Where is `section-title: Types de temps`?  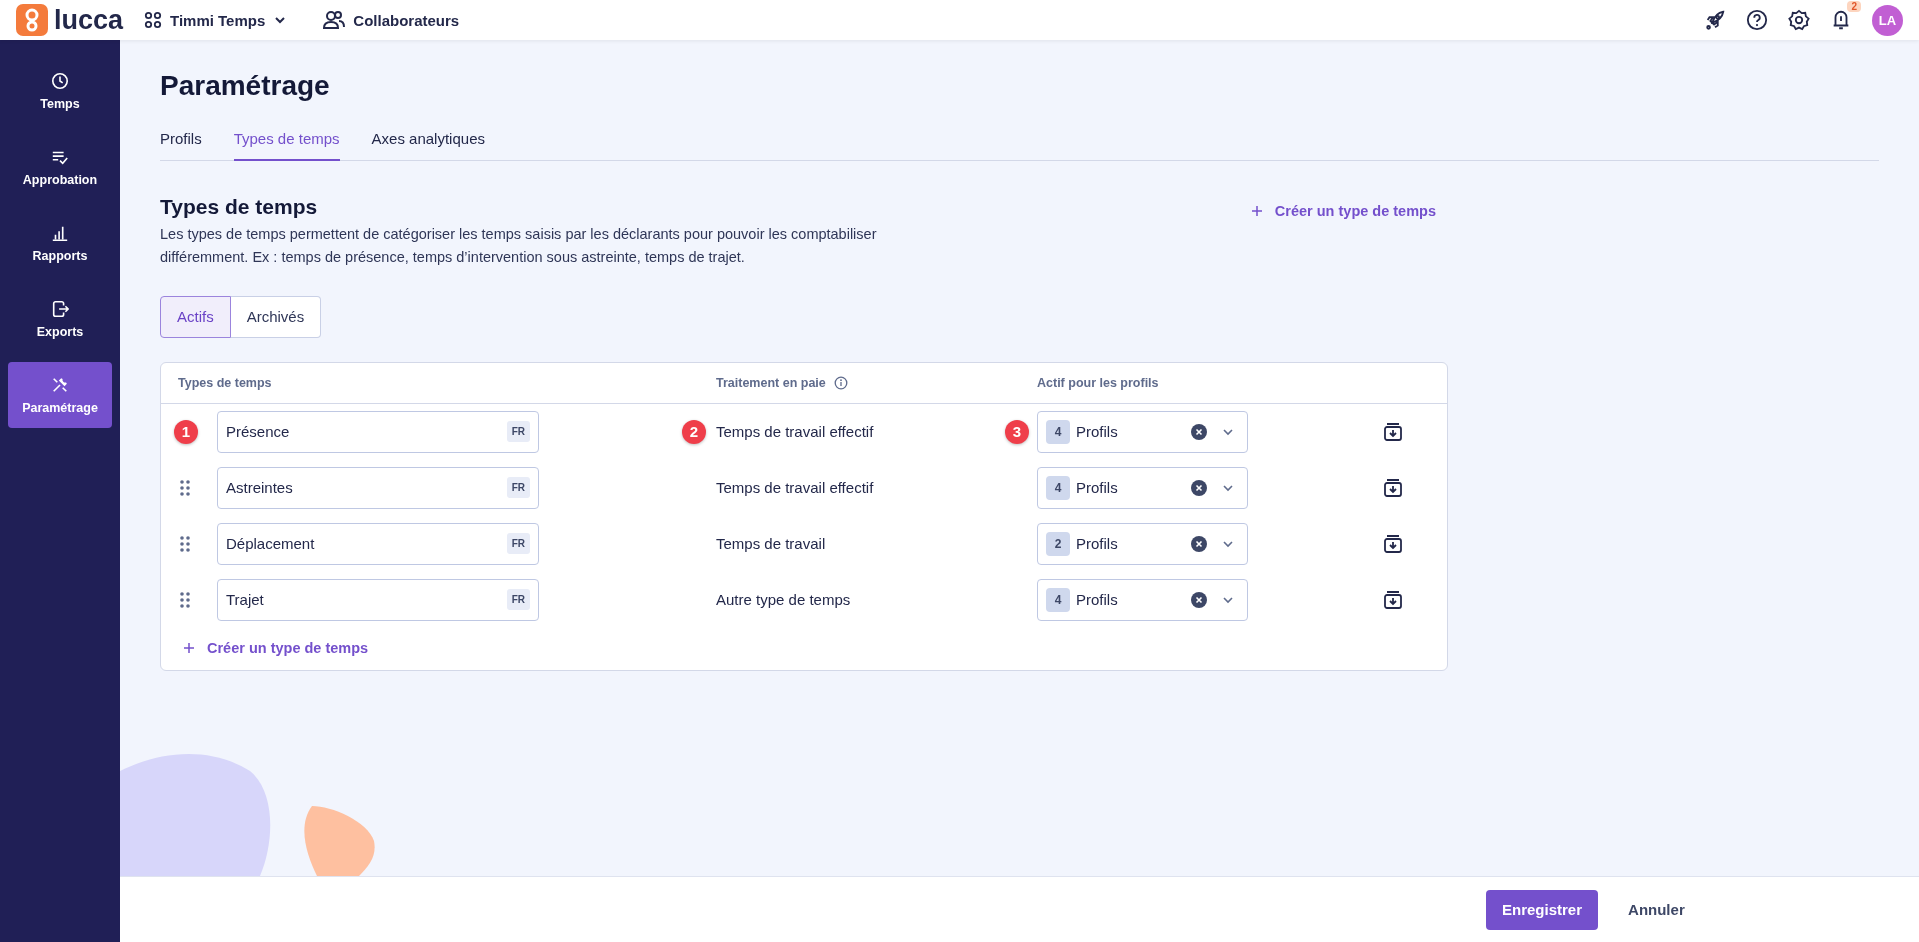
section-title: Types de temps is located at coordinates (239, 207).